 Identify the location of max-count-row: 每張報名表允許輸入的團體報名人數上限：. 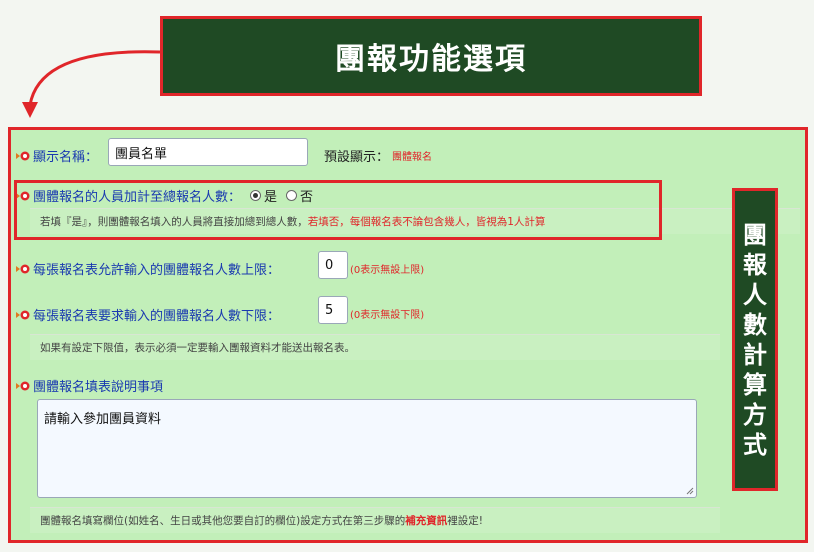
(148, 268).